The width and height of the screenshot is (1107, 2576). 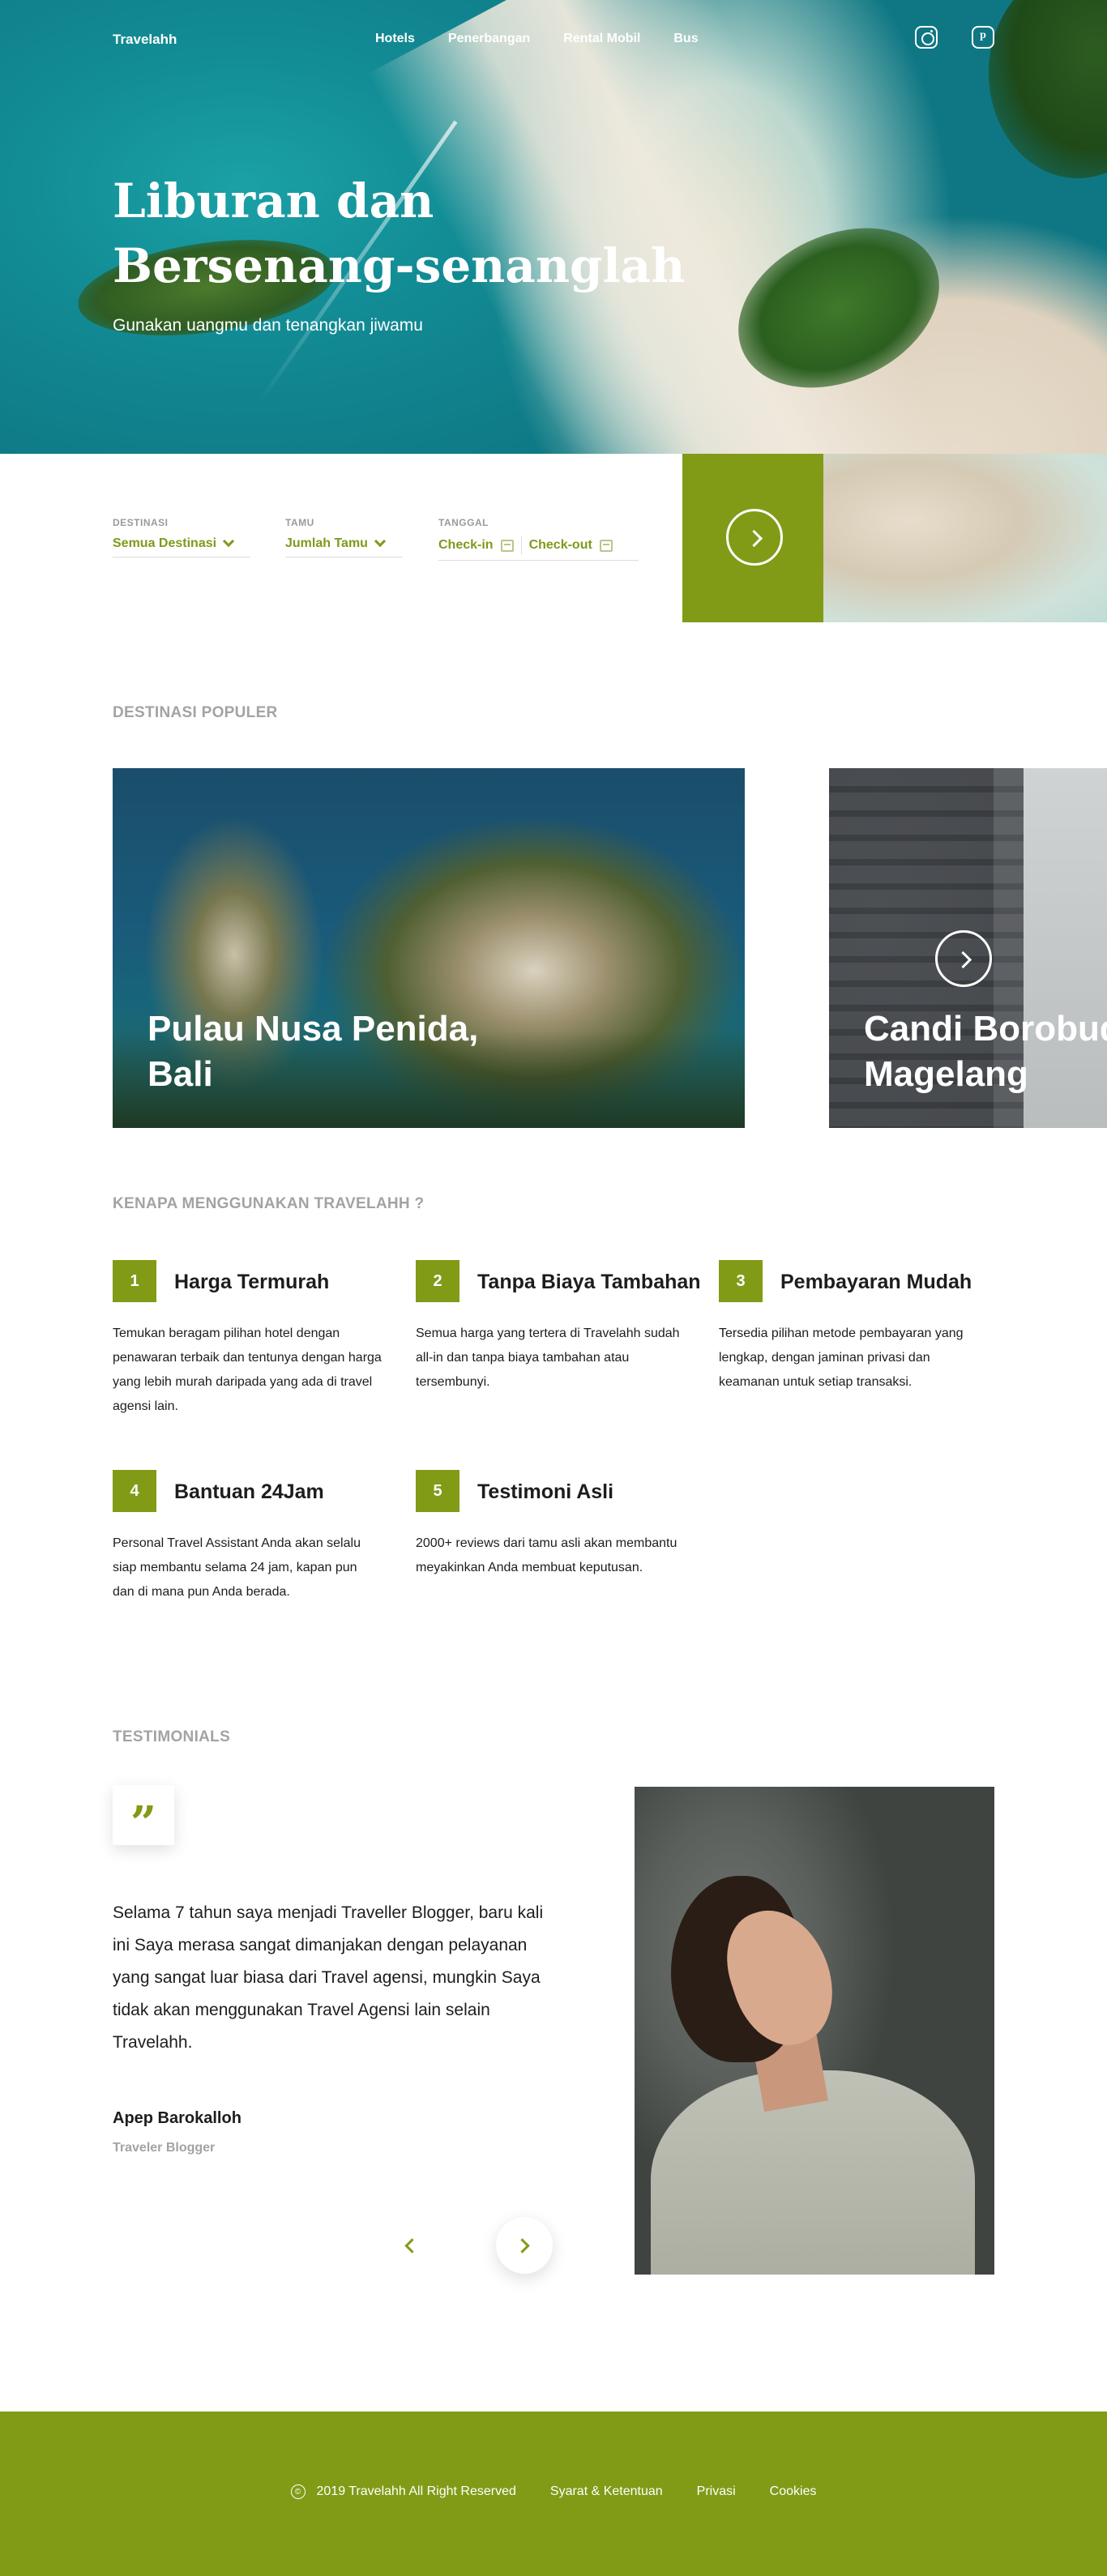 I want to click on testimonial-next-button, so click(x=524, y=2245).